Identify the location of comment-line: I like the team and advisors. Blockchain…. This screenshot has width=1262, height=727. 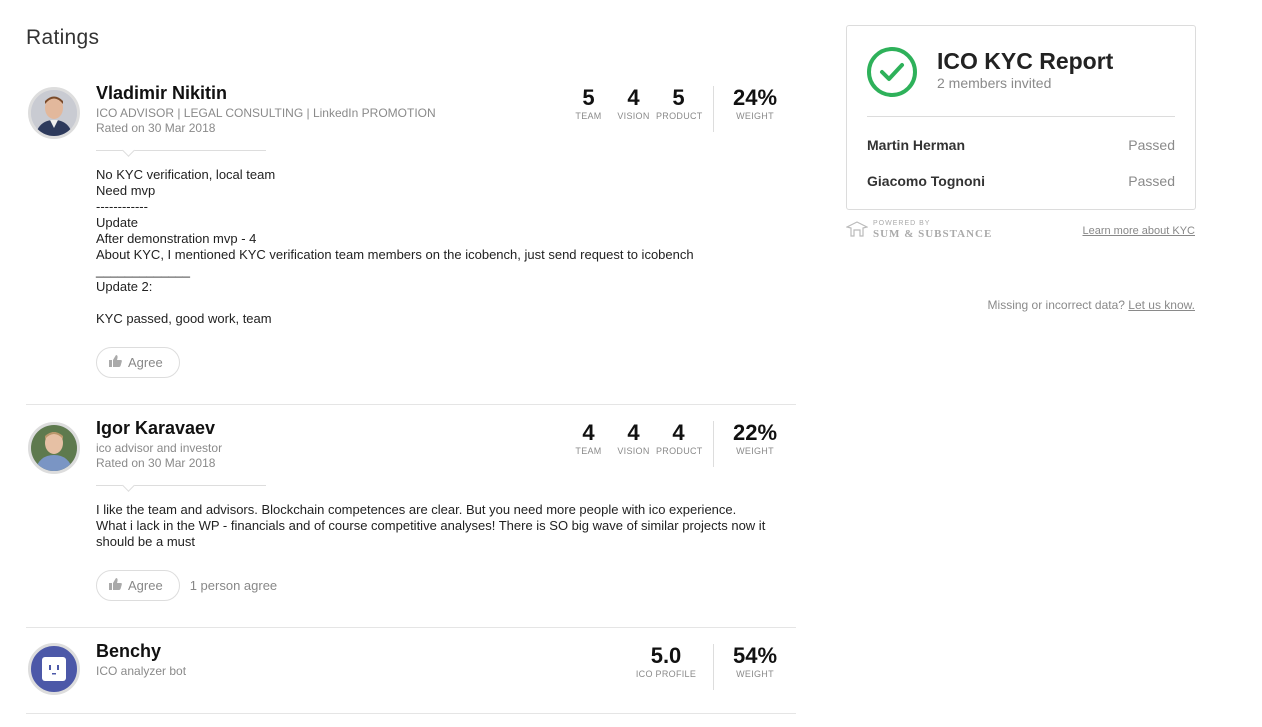
(416, 509).